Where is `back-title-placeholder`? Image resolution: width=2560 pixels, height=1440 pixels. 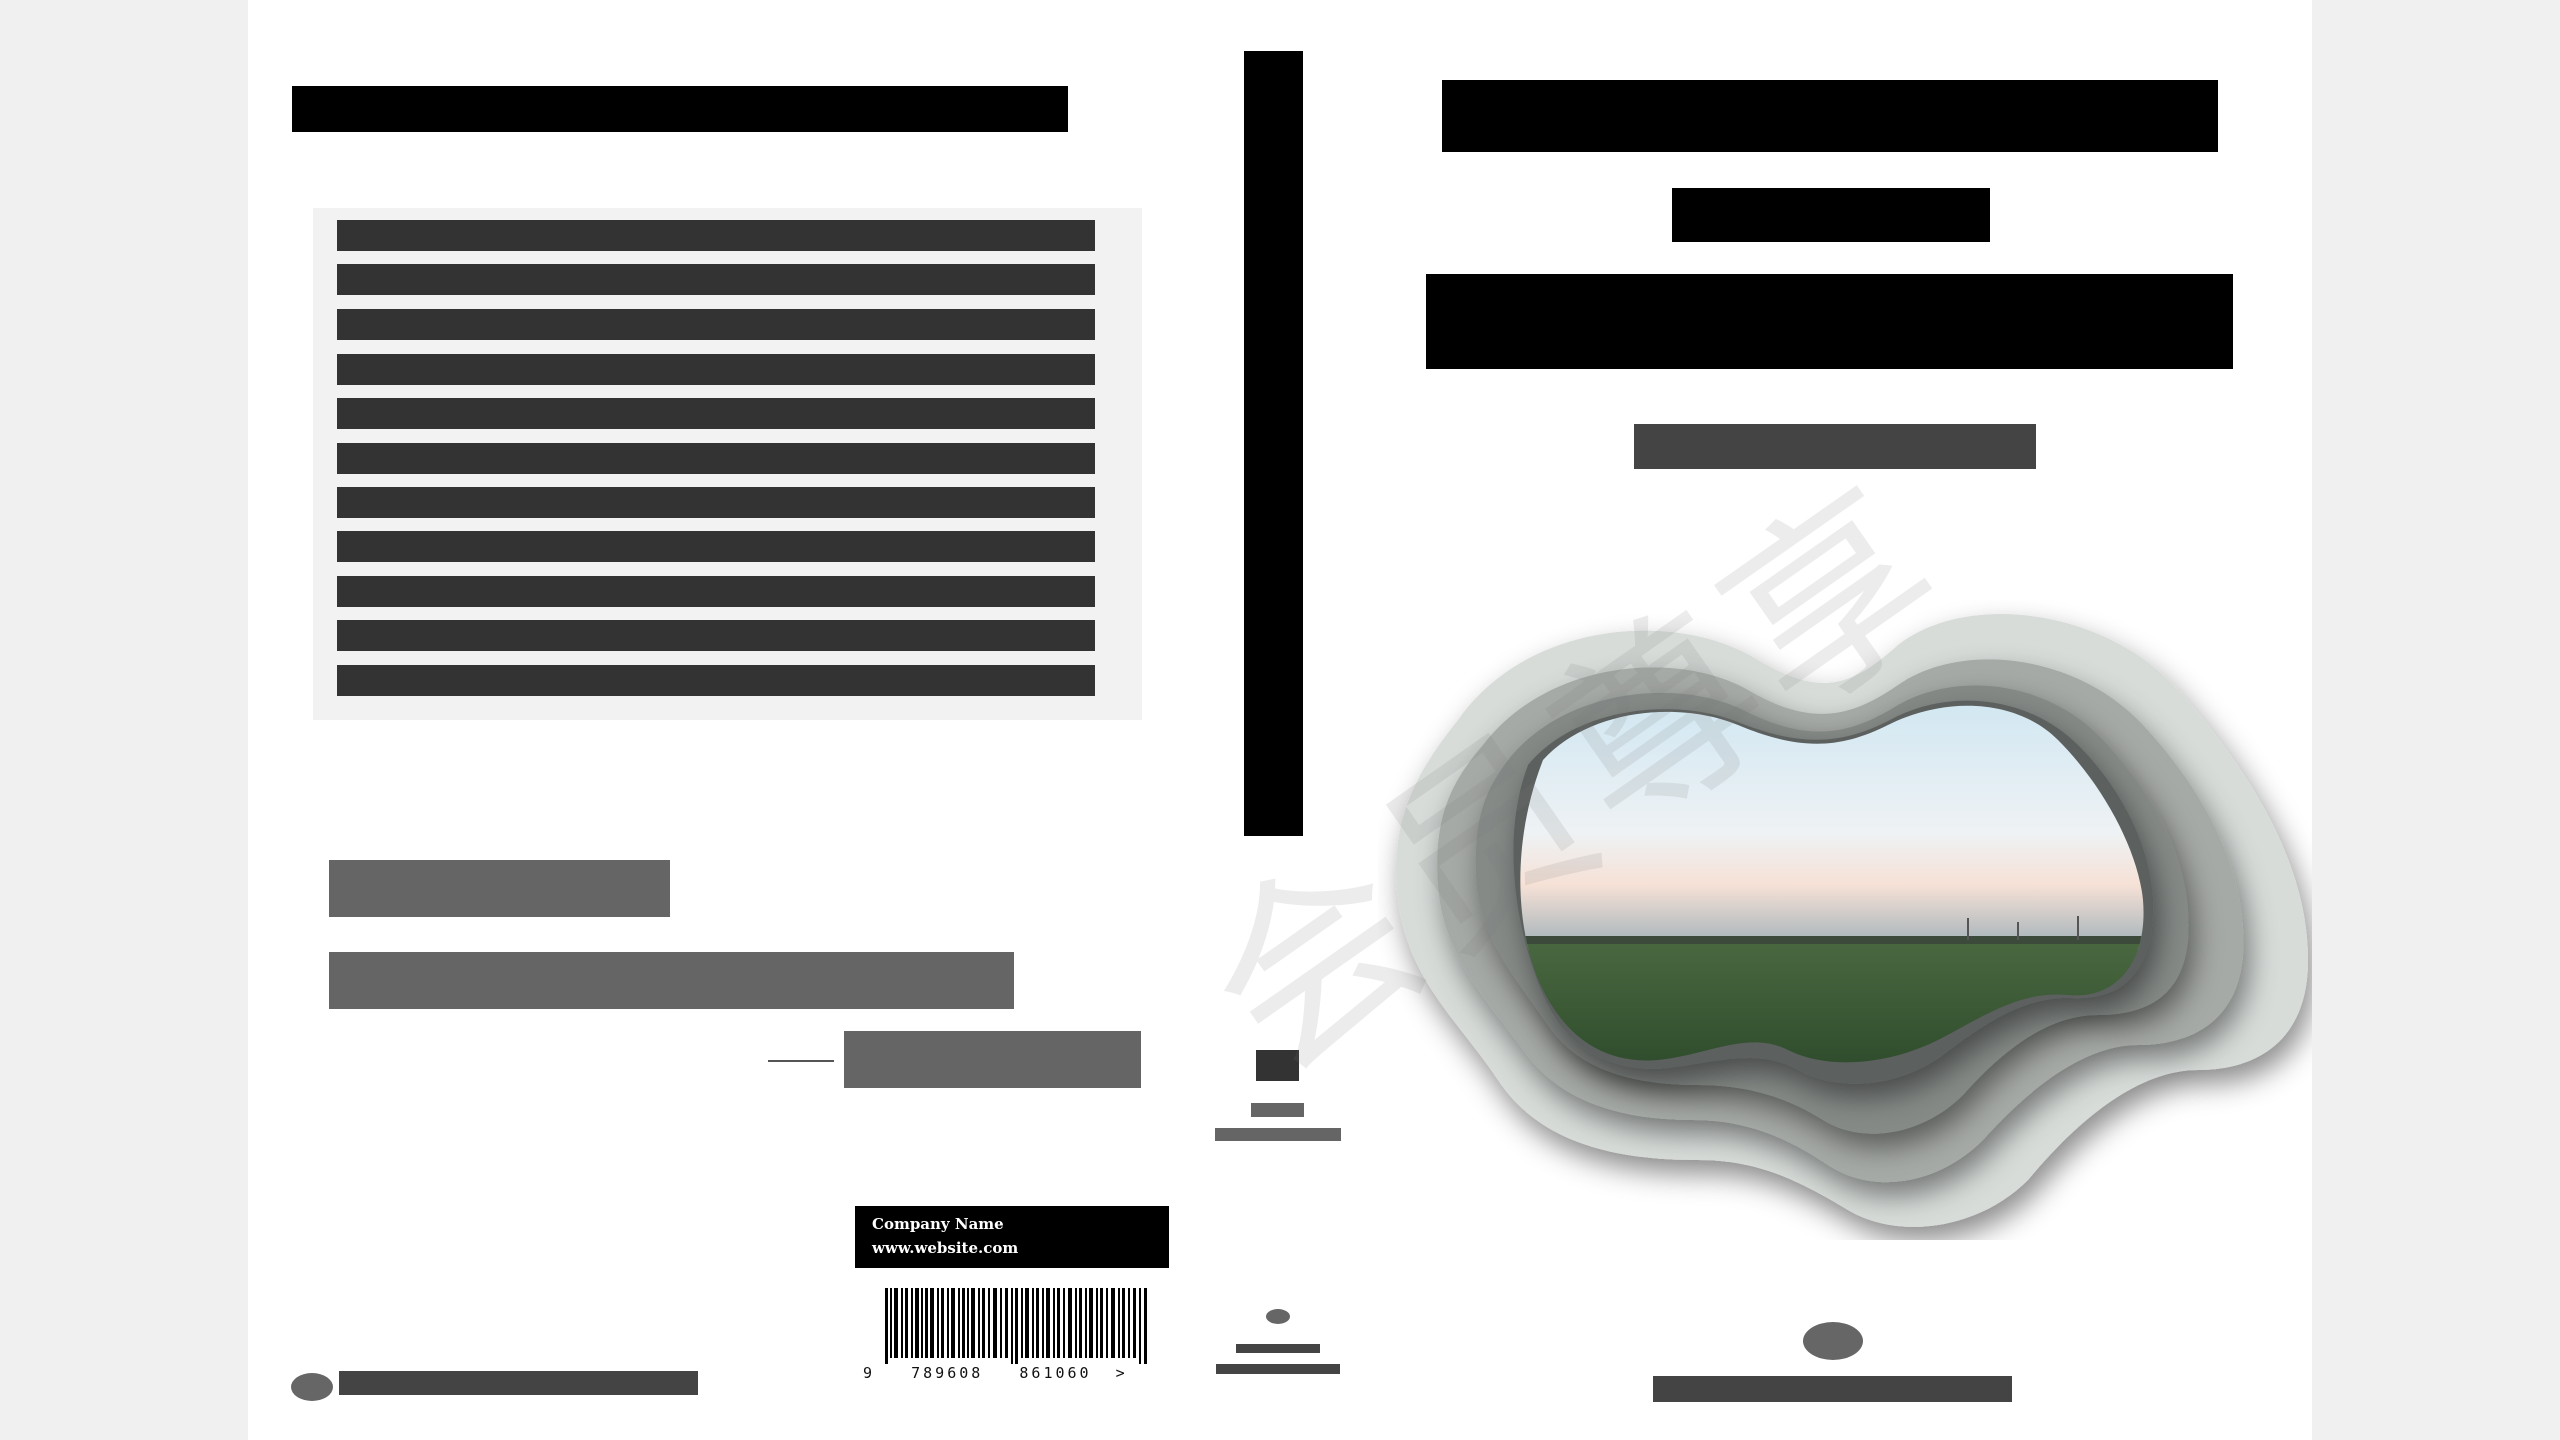
back-title-placeholder is located at coordinates (680, 109).